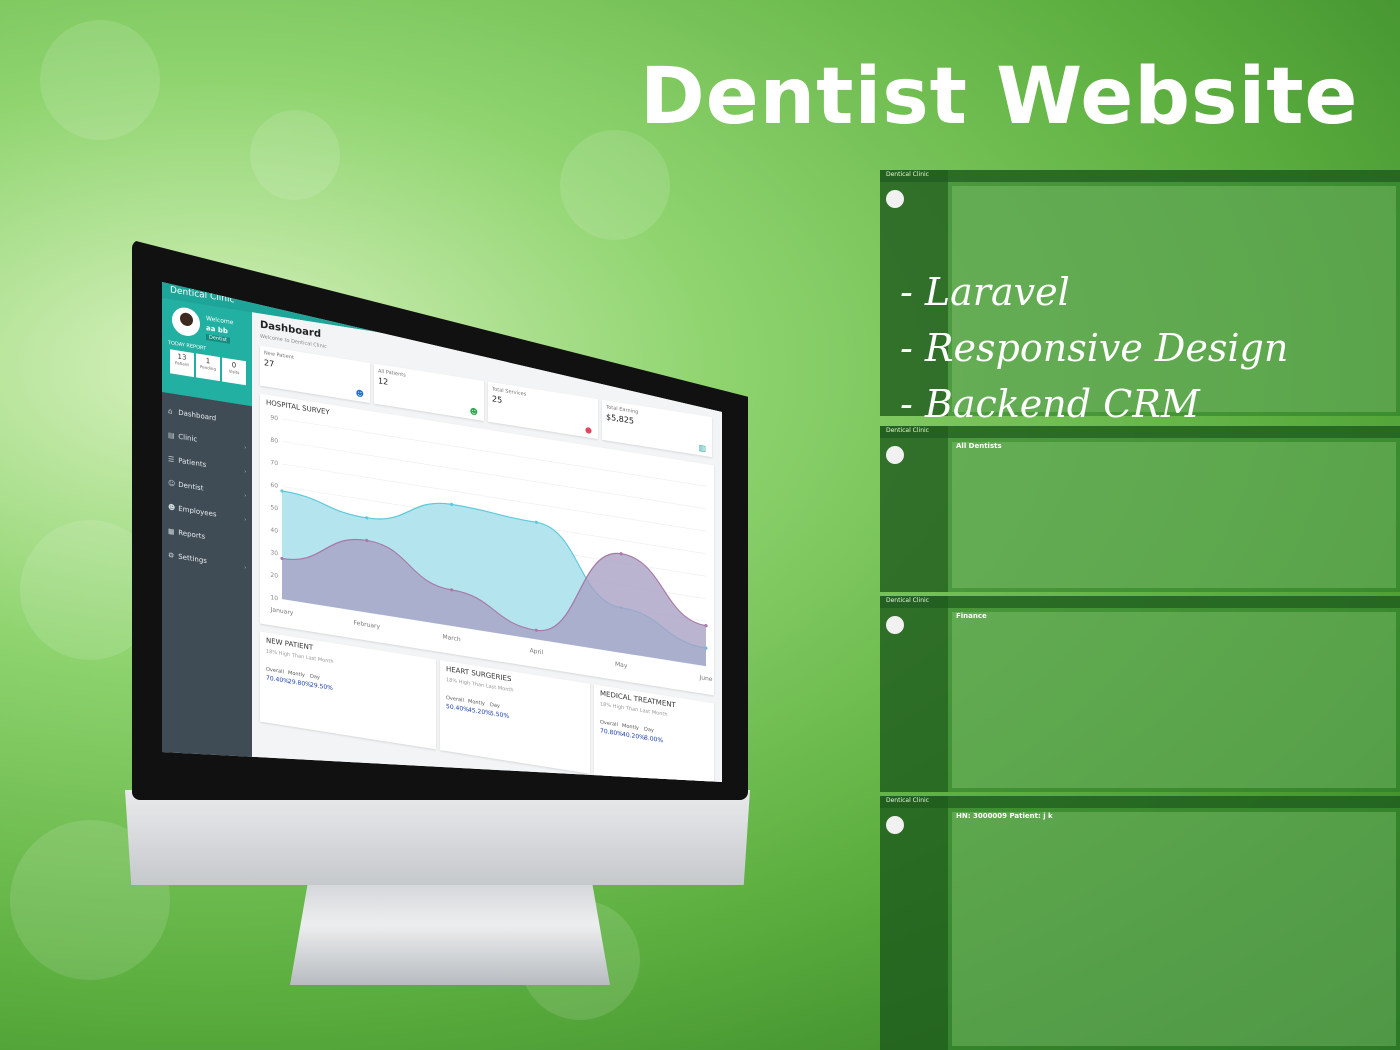 The height and width of the screenshot is (1050, 1400). What do you see at coordinates (620, 419) in the screenshot?
I see `card-value: $5,825` at bounding box center [620, 419].